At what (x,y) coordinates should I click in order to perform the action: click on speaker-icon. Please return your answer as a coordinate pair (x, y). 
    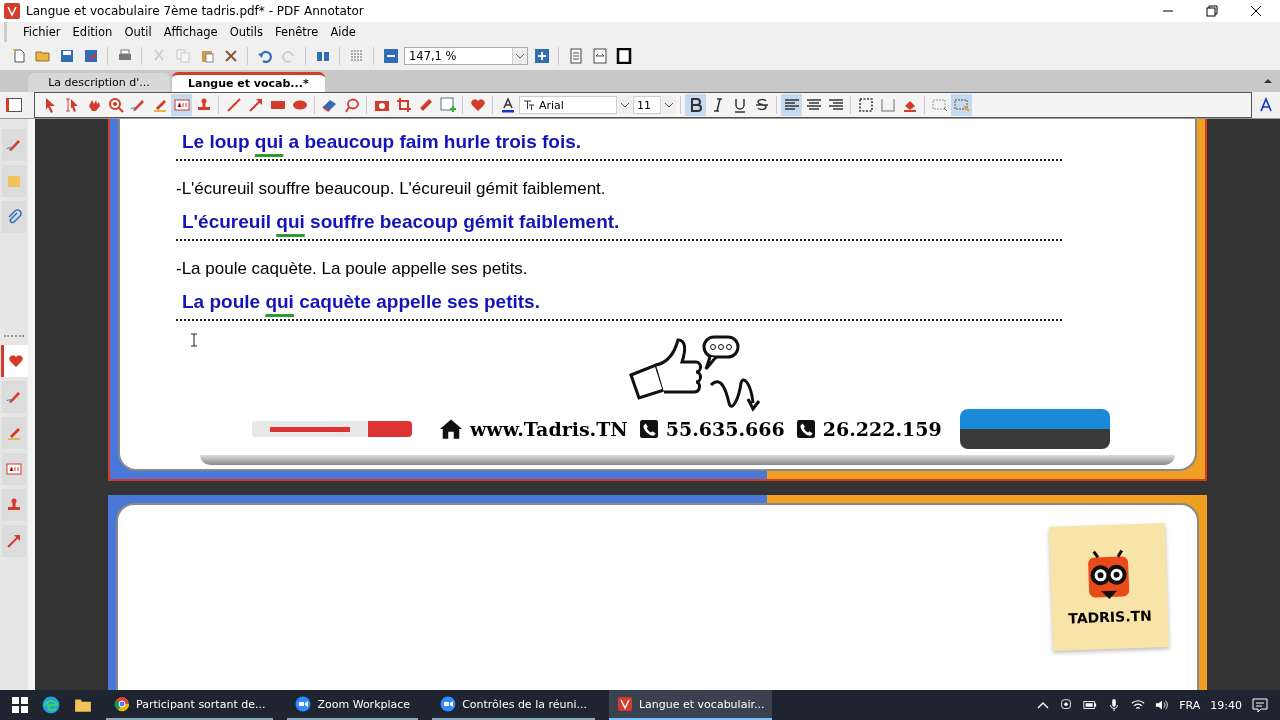
    Looking at the image, I should click on (1162, 705).